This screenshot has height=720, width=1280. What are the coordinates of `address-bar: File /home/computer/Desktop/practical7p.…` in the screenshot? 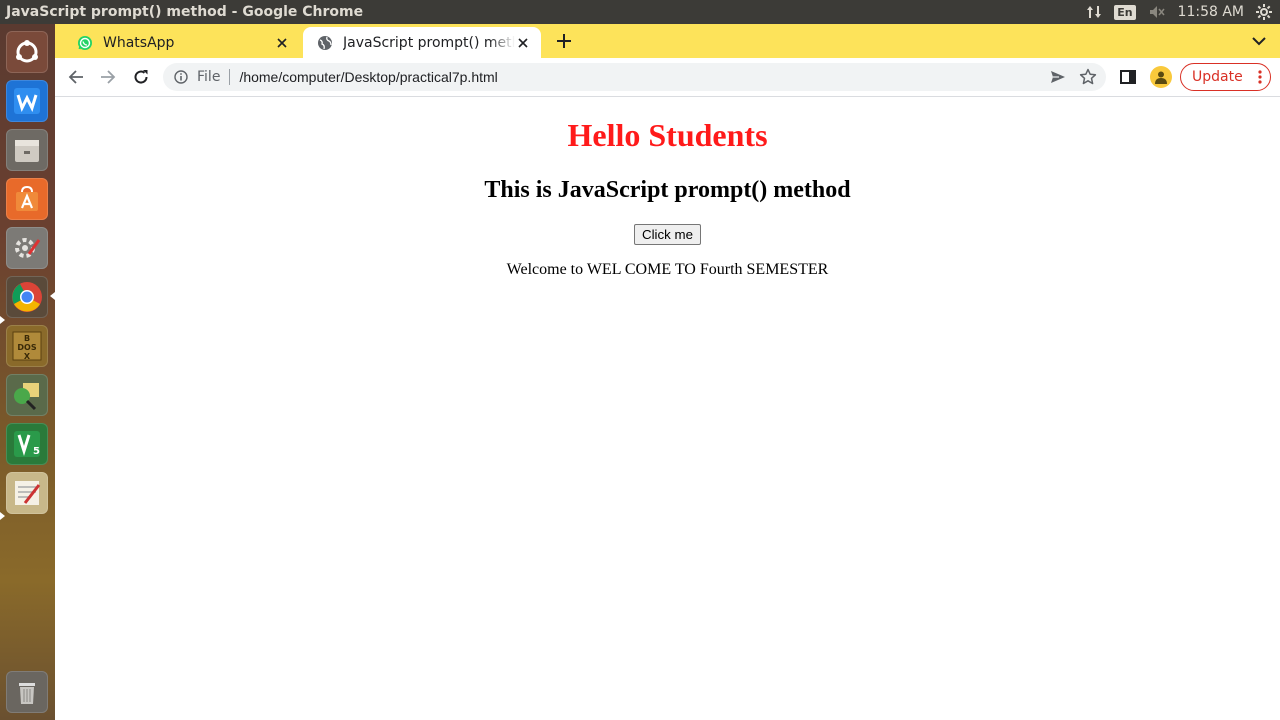 It's located at (634, 77).